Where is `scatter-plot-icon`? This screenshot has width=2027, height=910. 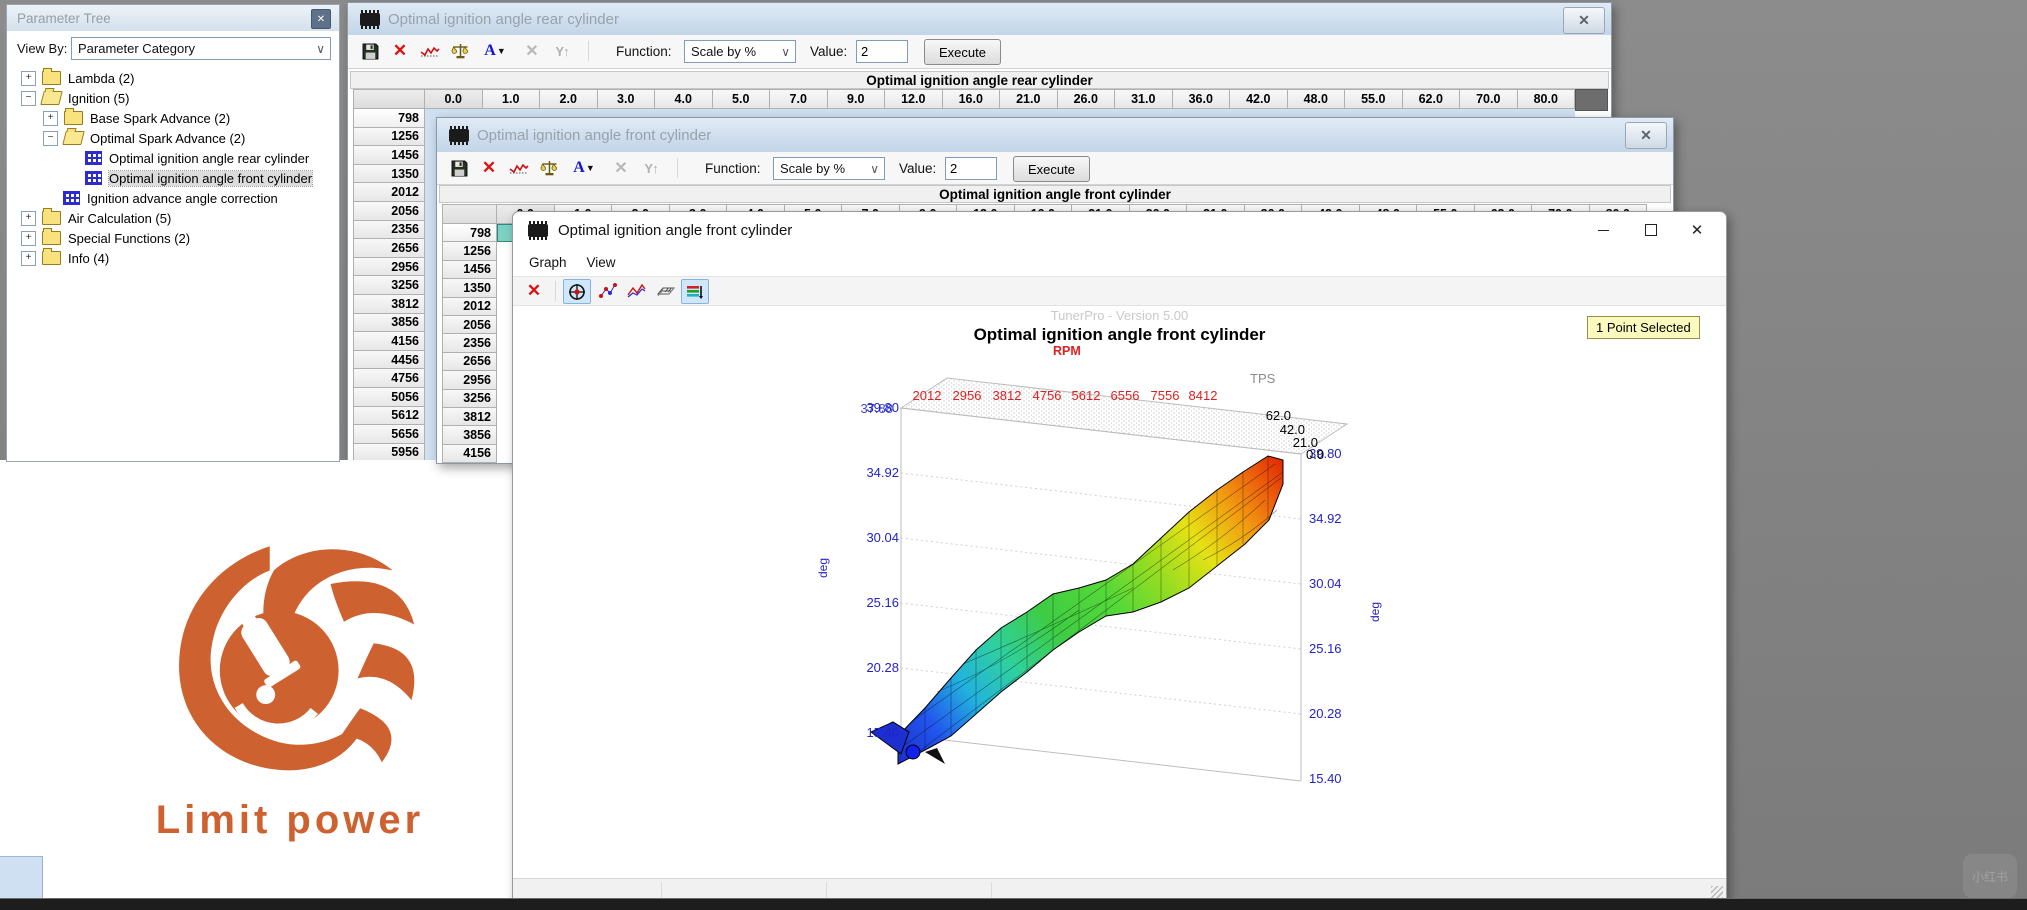 scatter-plot-icon is located at coordinates (608, 290).